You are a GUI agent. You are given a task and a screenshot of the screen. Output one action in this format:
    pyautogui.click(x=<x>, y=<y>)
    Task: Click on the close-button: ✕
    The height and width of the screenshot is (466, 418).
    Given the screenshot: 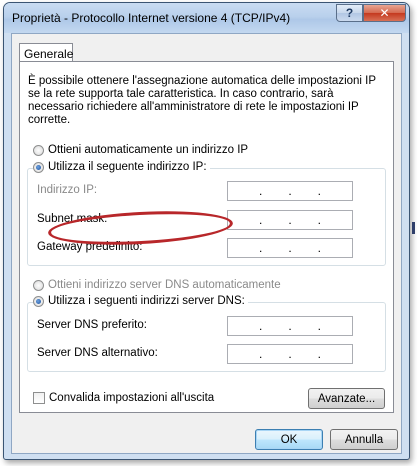 What is the action you would take?
    pyautogui.click(x=384, y=13)
    